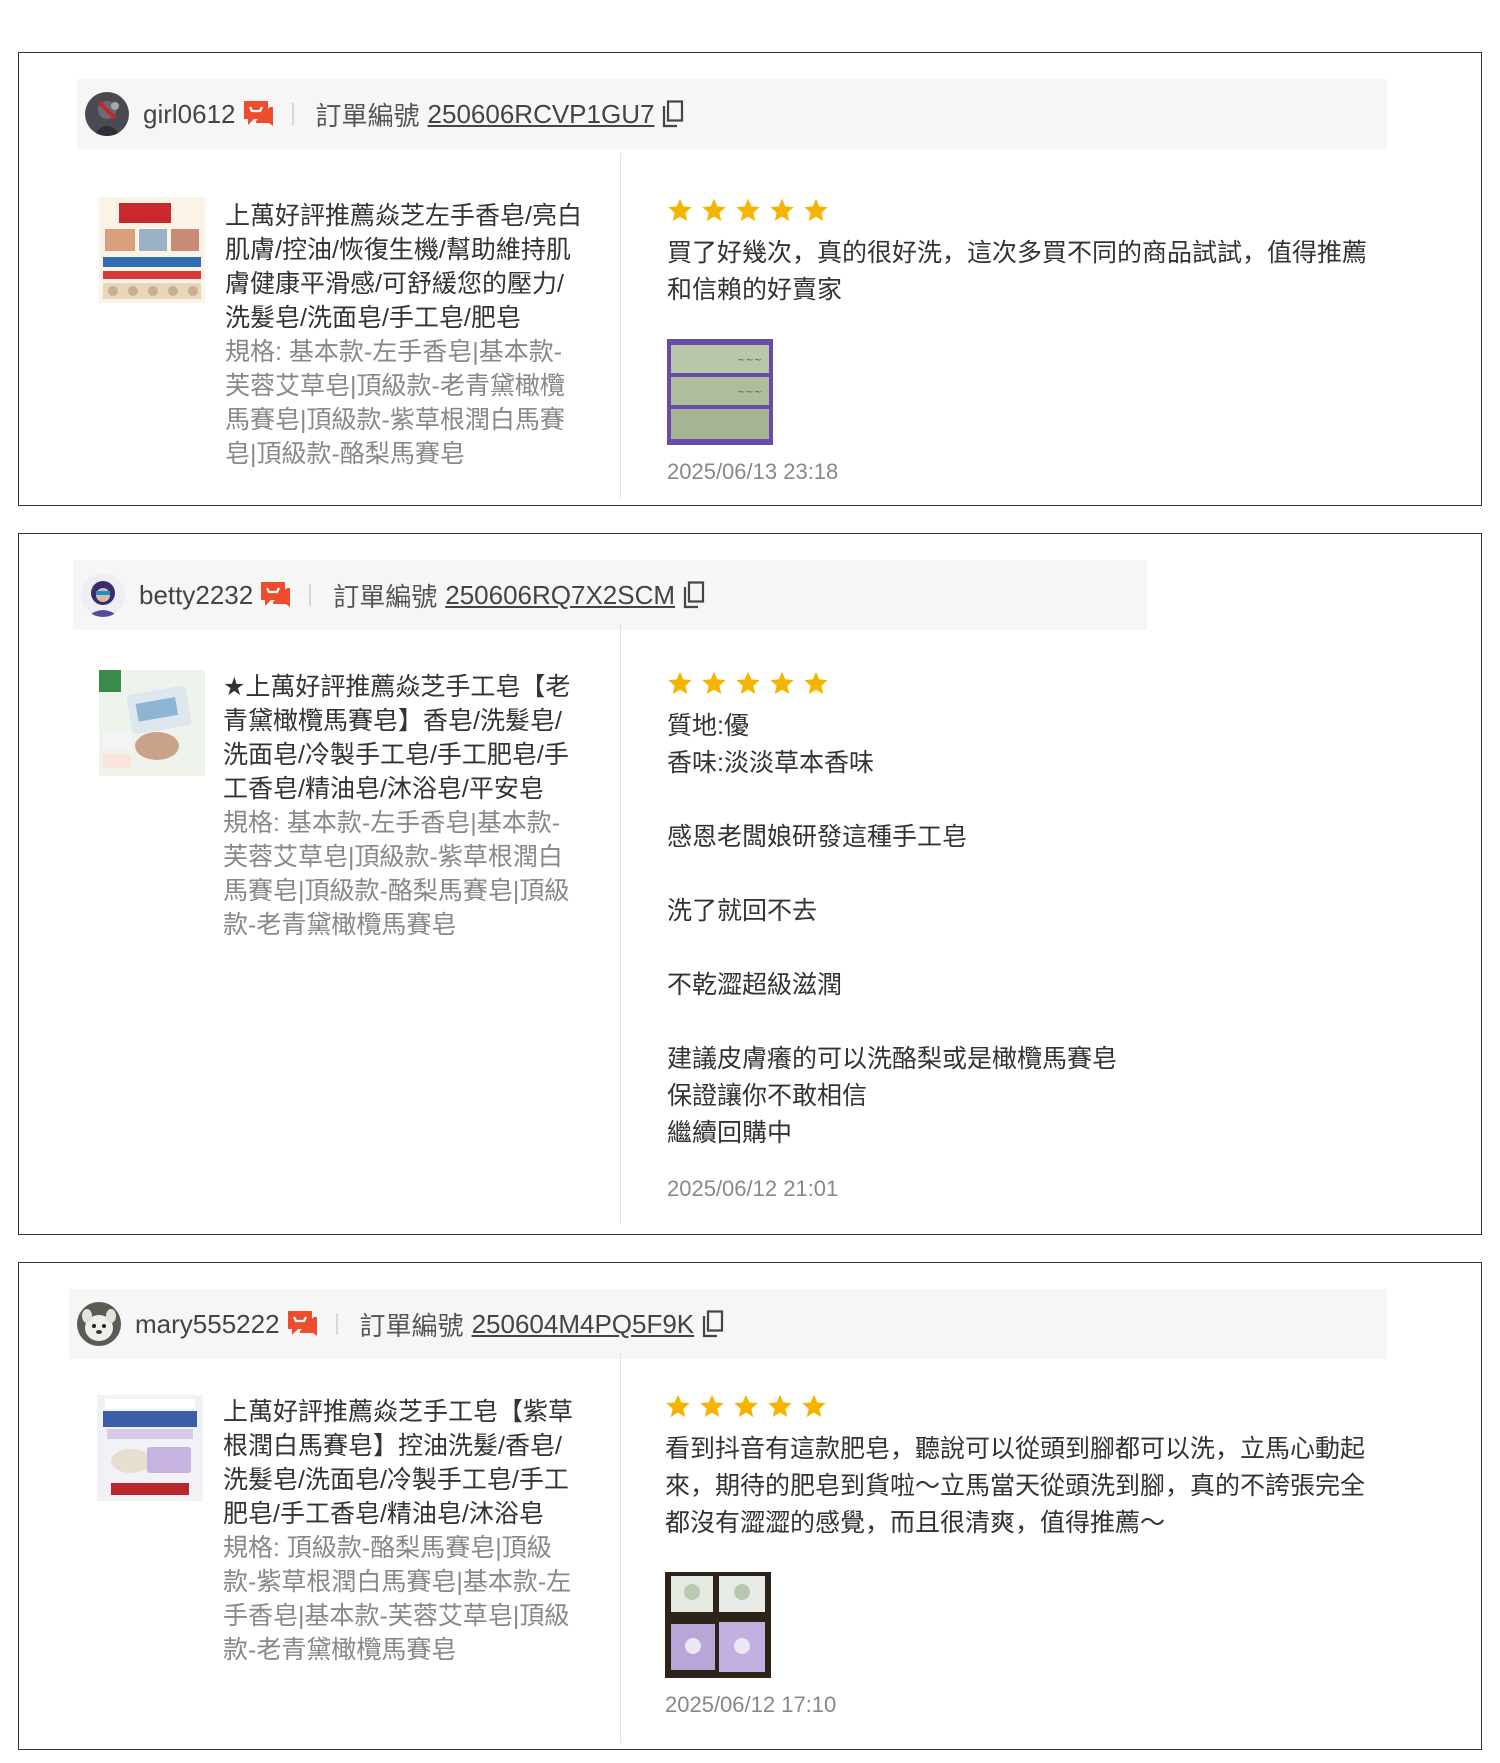 This screenshot has width=1500, height=1763. What do you see at coordinates (1017, 271) in the screenshot?
I see `review-comment: 買了好幾次，真的很好洗，這次多買不同的商品試試，值得推薦和信賴的好賣家` at bounding box center [1017, 271].